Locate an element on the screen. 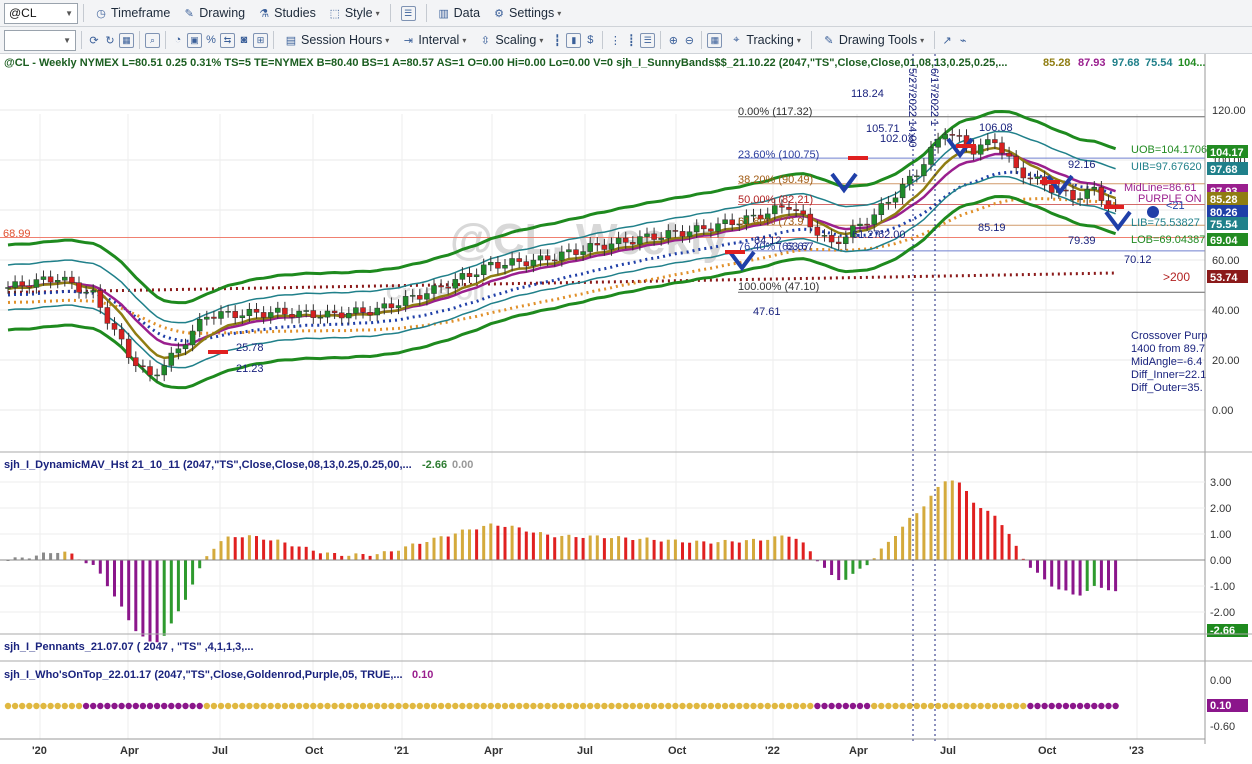  trend-icon: ↗ is located at coordinates (947, 40).